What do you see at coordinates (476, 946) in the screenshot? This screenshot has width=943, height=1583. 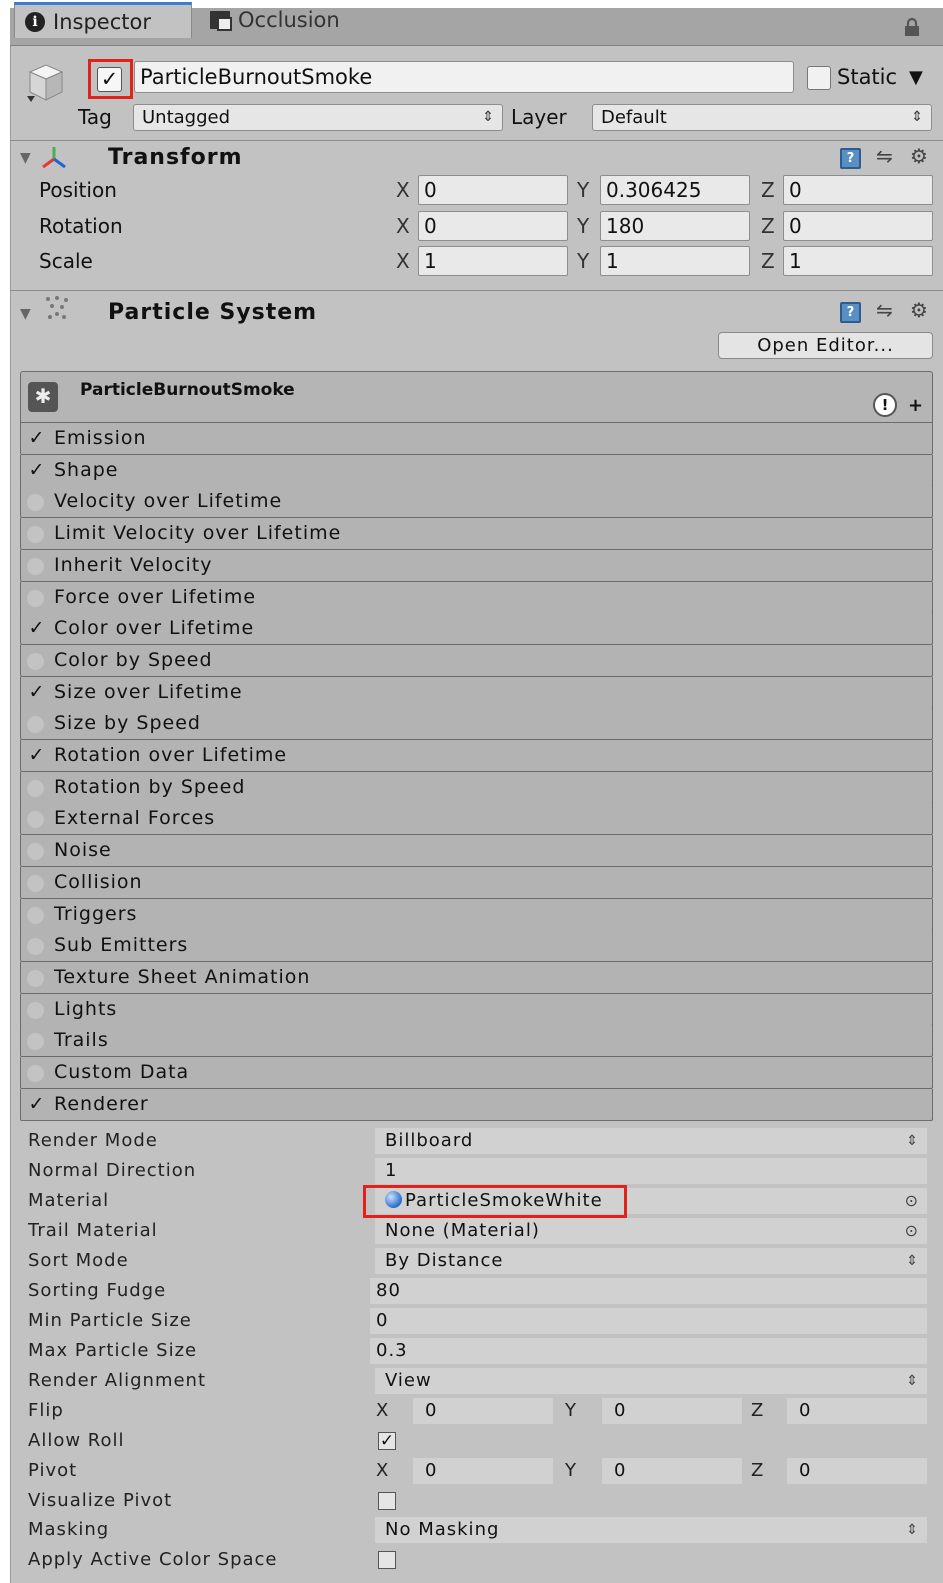 I see `module-sub-emitters: Sub Emitters` at bounding box center [476, 946].